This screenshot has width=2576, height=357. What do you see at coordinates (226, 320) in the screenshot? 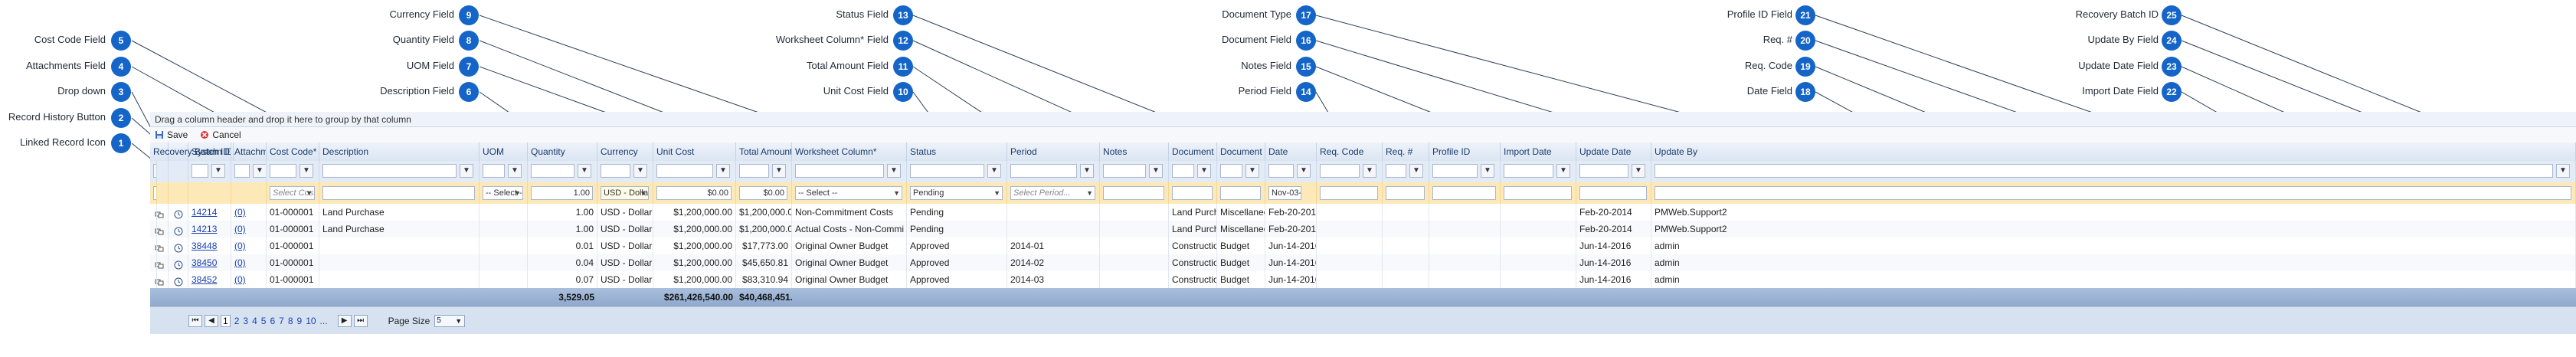
I see `page-link-1: 1` at bounding box center [226, 320].